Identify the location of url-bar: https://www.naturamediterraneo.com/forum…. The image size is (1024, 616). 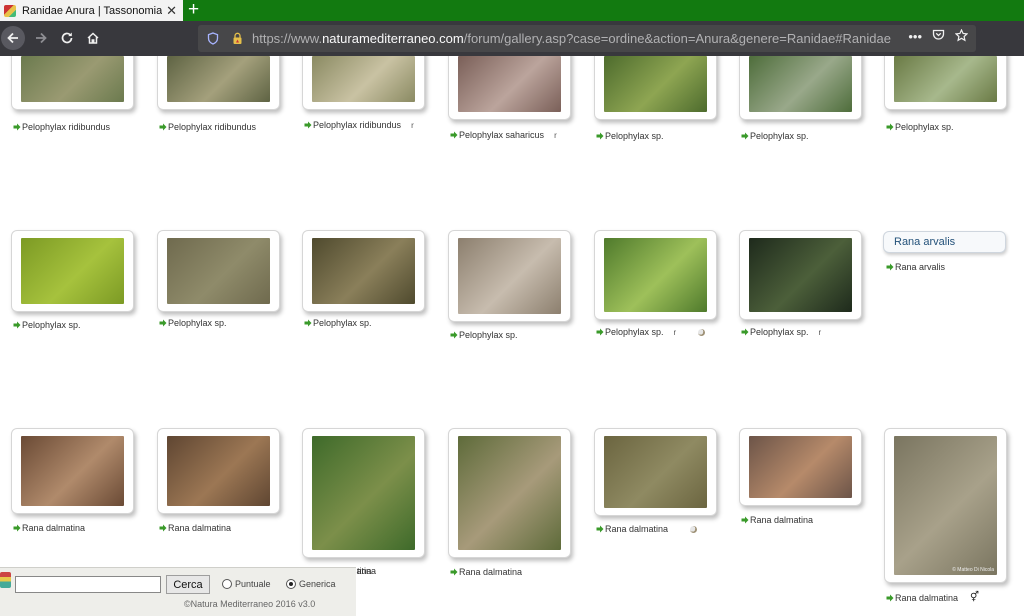
(587, 38).